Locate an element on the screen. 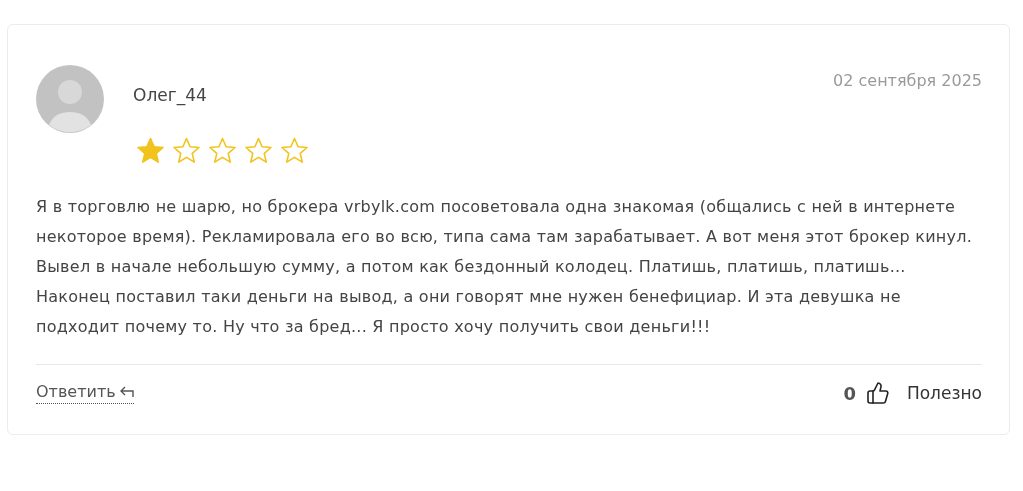 Image resolution: width=1023 pixels, height=491 pixels. helpful-label: Полезно is located at coordinates (944, 393).